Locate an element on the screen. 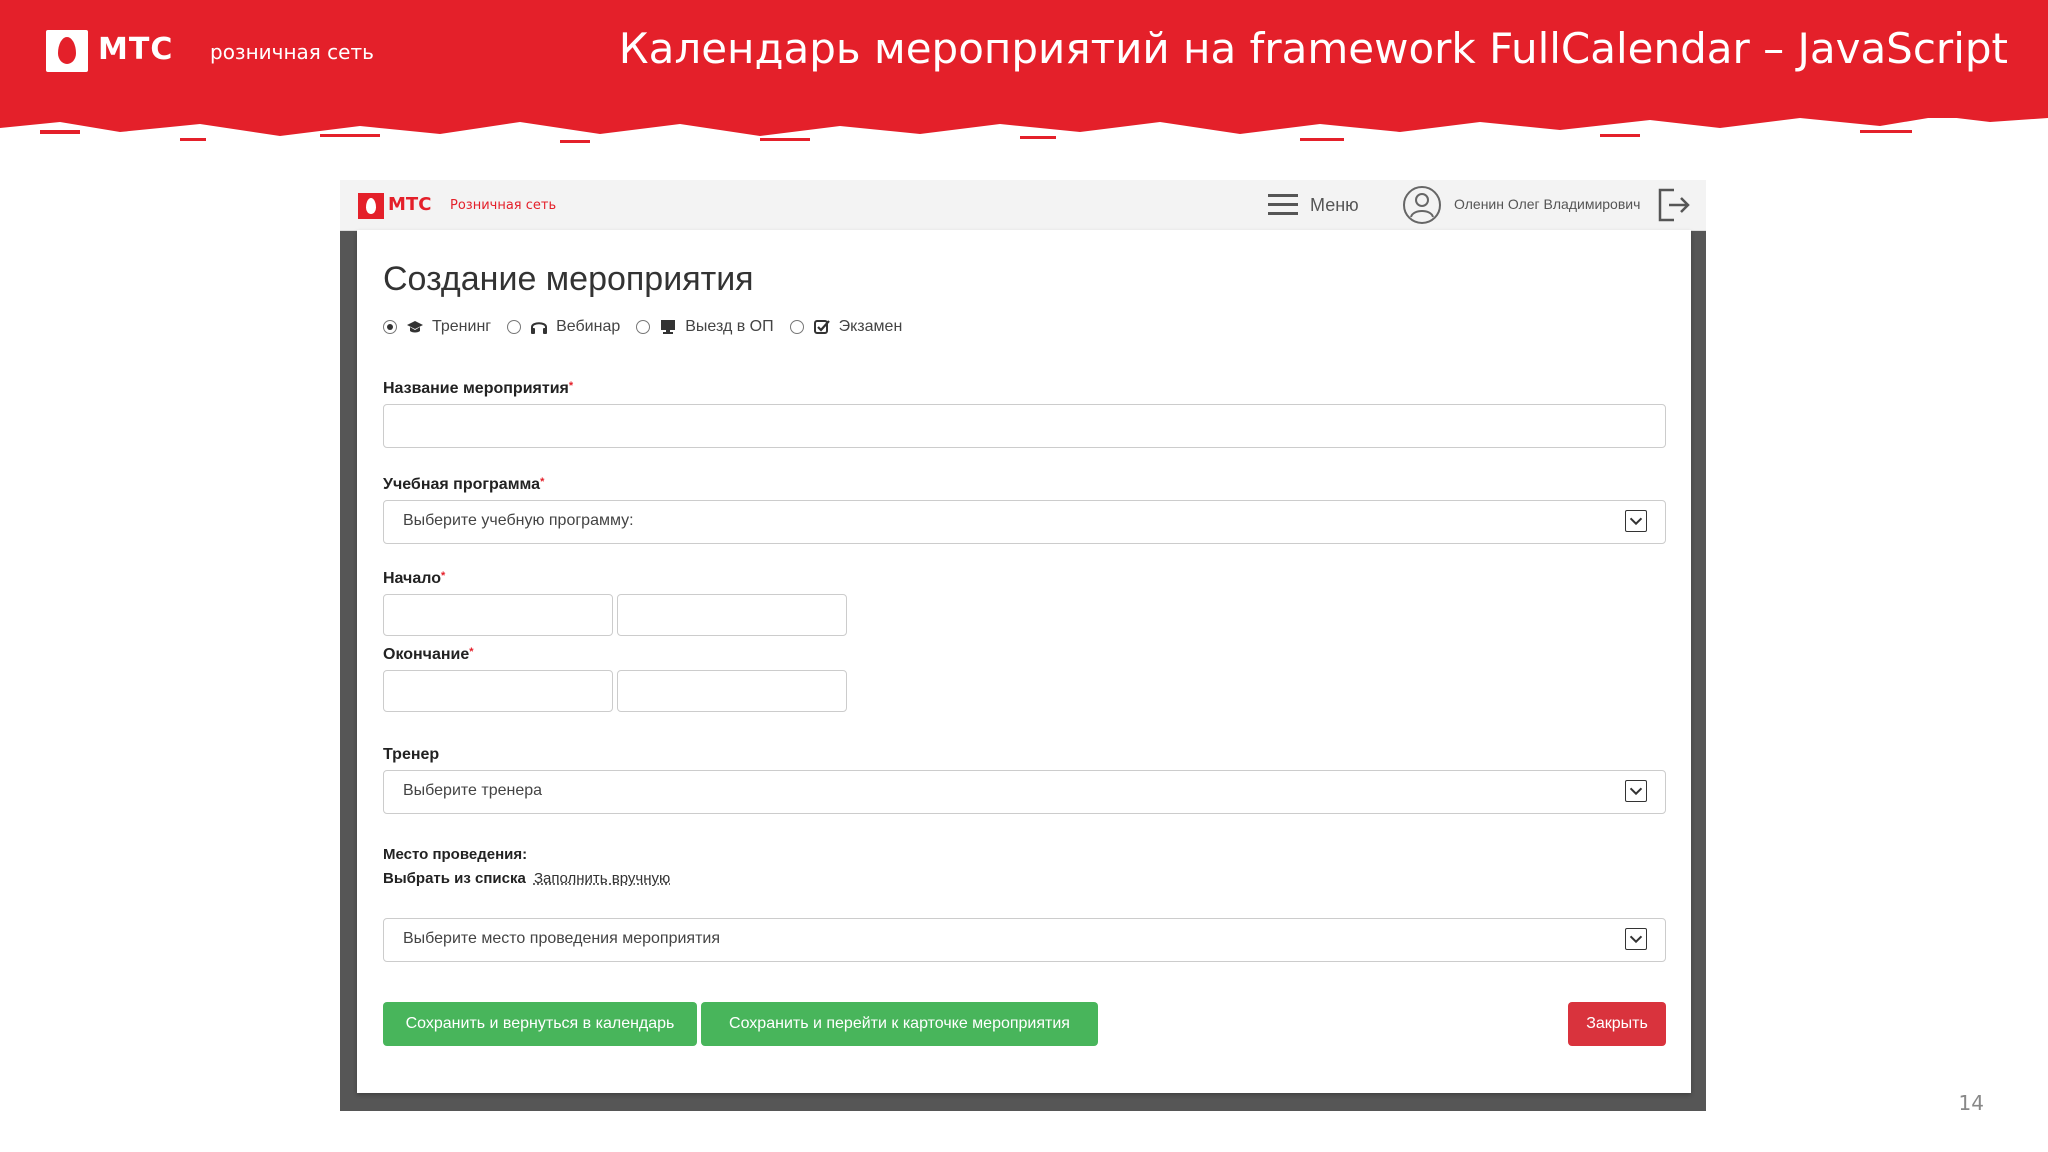  hamburger-icon is located at coordinates (1283, 205).